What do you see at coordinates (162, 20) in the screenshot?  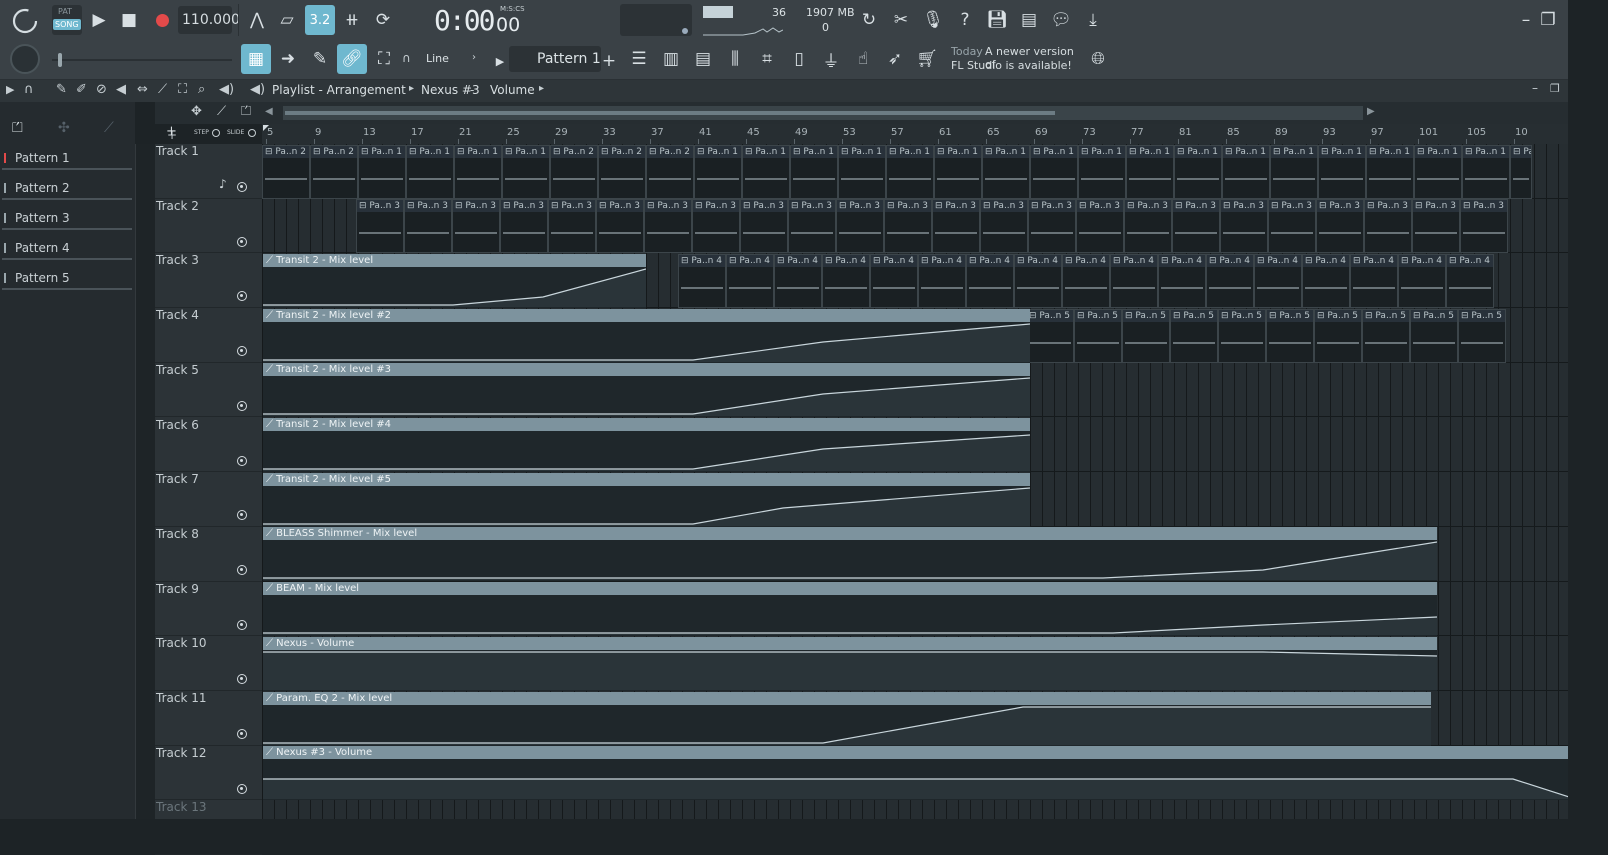 I see `record-icon` at bounding box center [162, 20].